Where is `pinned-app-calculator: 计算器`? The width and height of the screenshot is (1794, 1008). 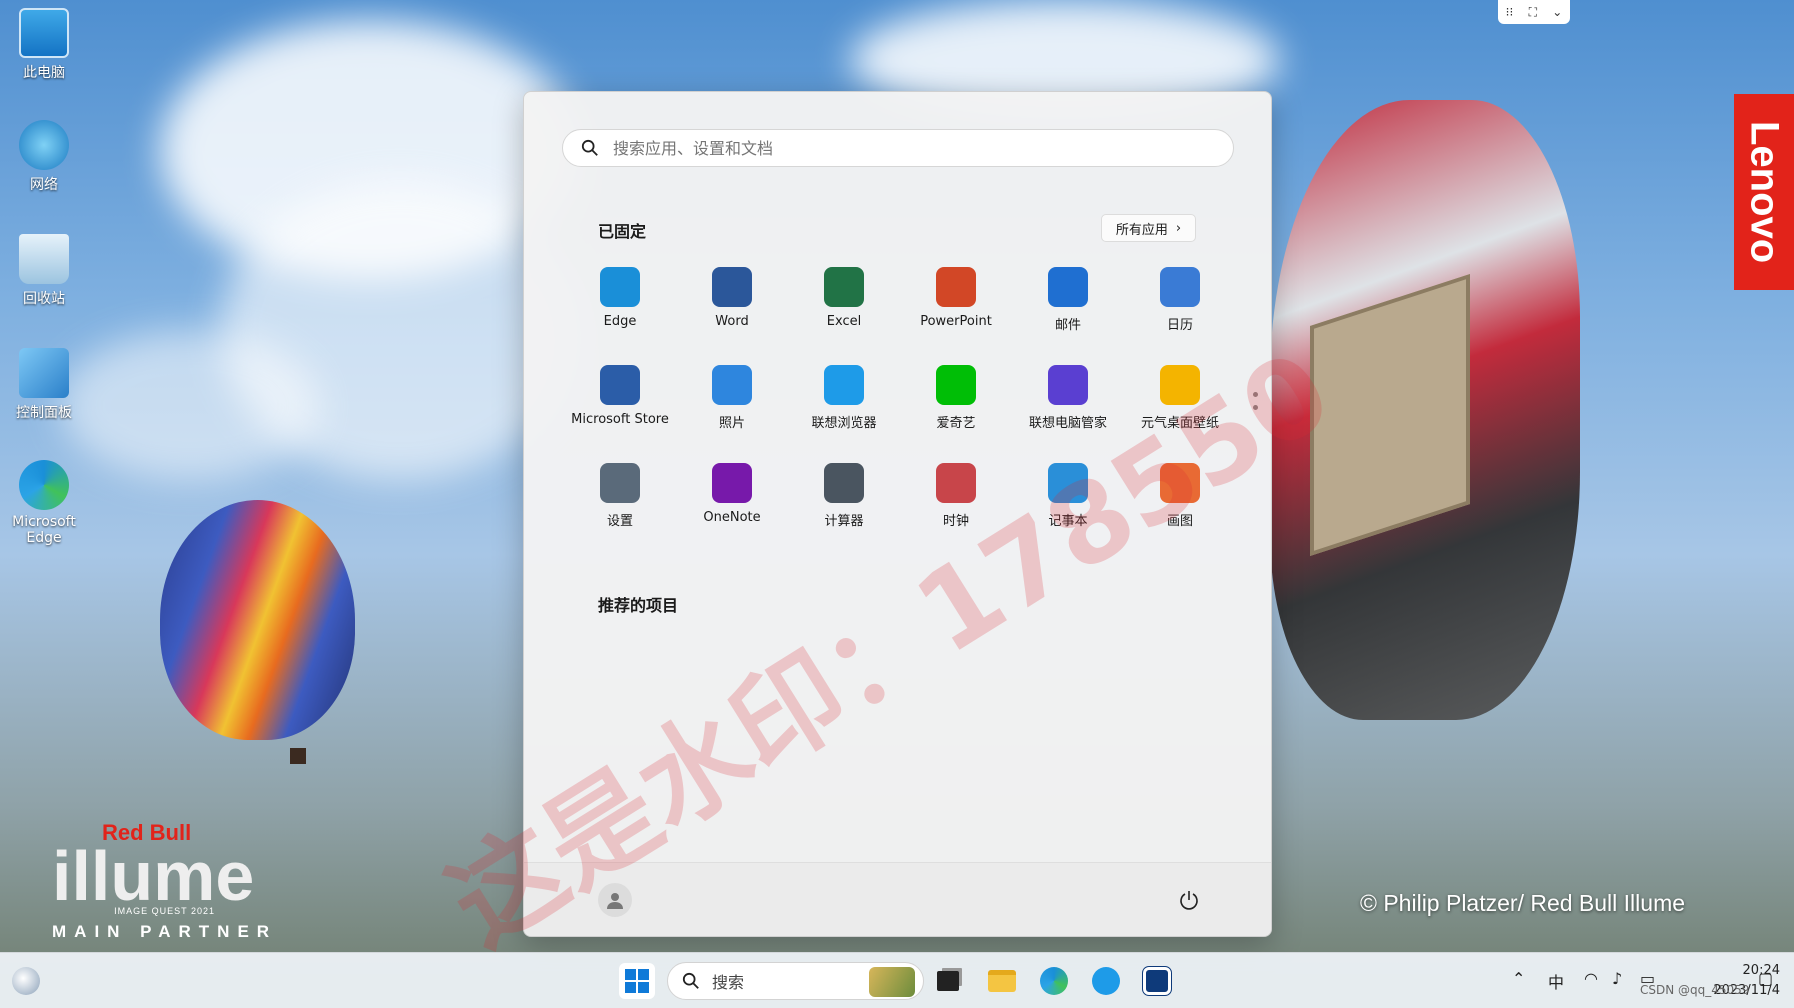
pinned-app-calculator: 计算器 is located at coordinates (844, 498).